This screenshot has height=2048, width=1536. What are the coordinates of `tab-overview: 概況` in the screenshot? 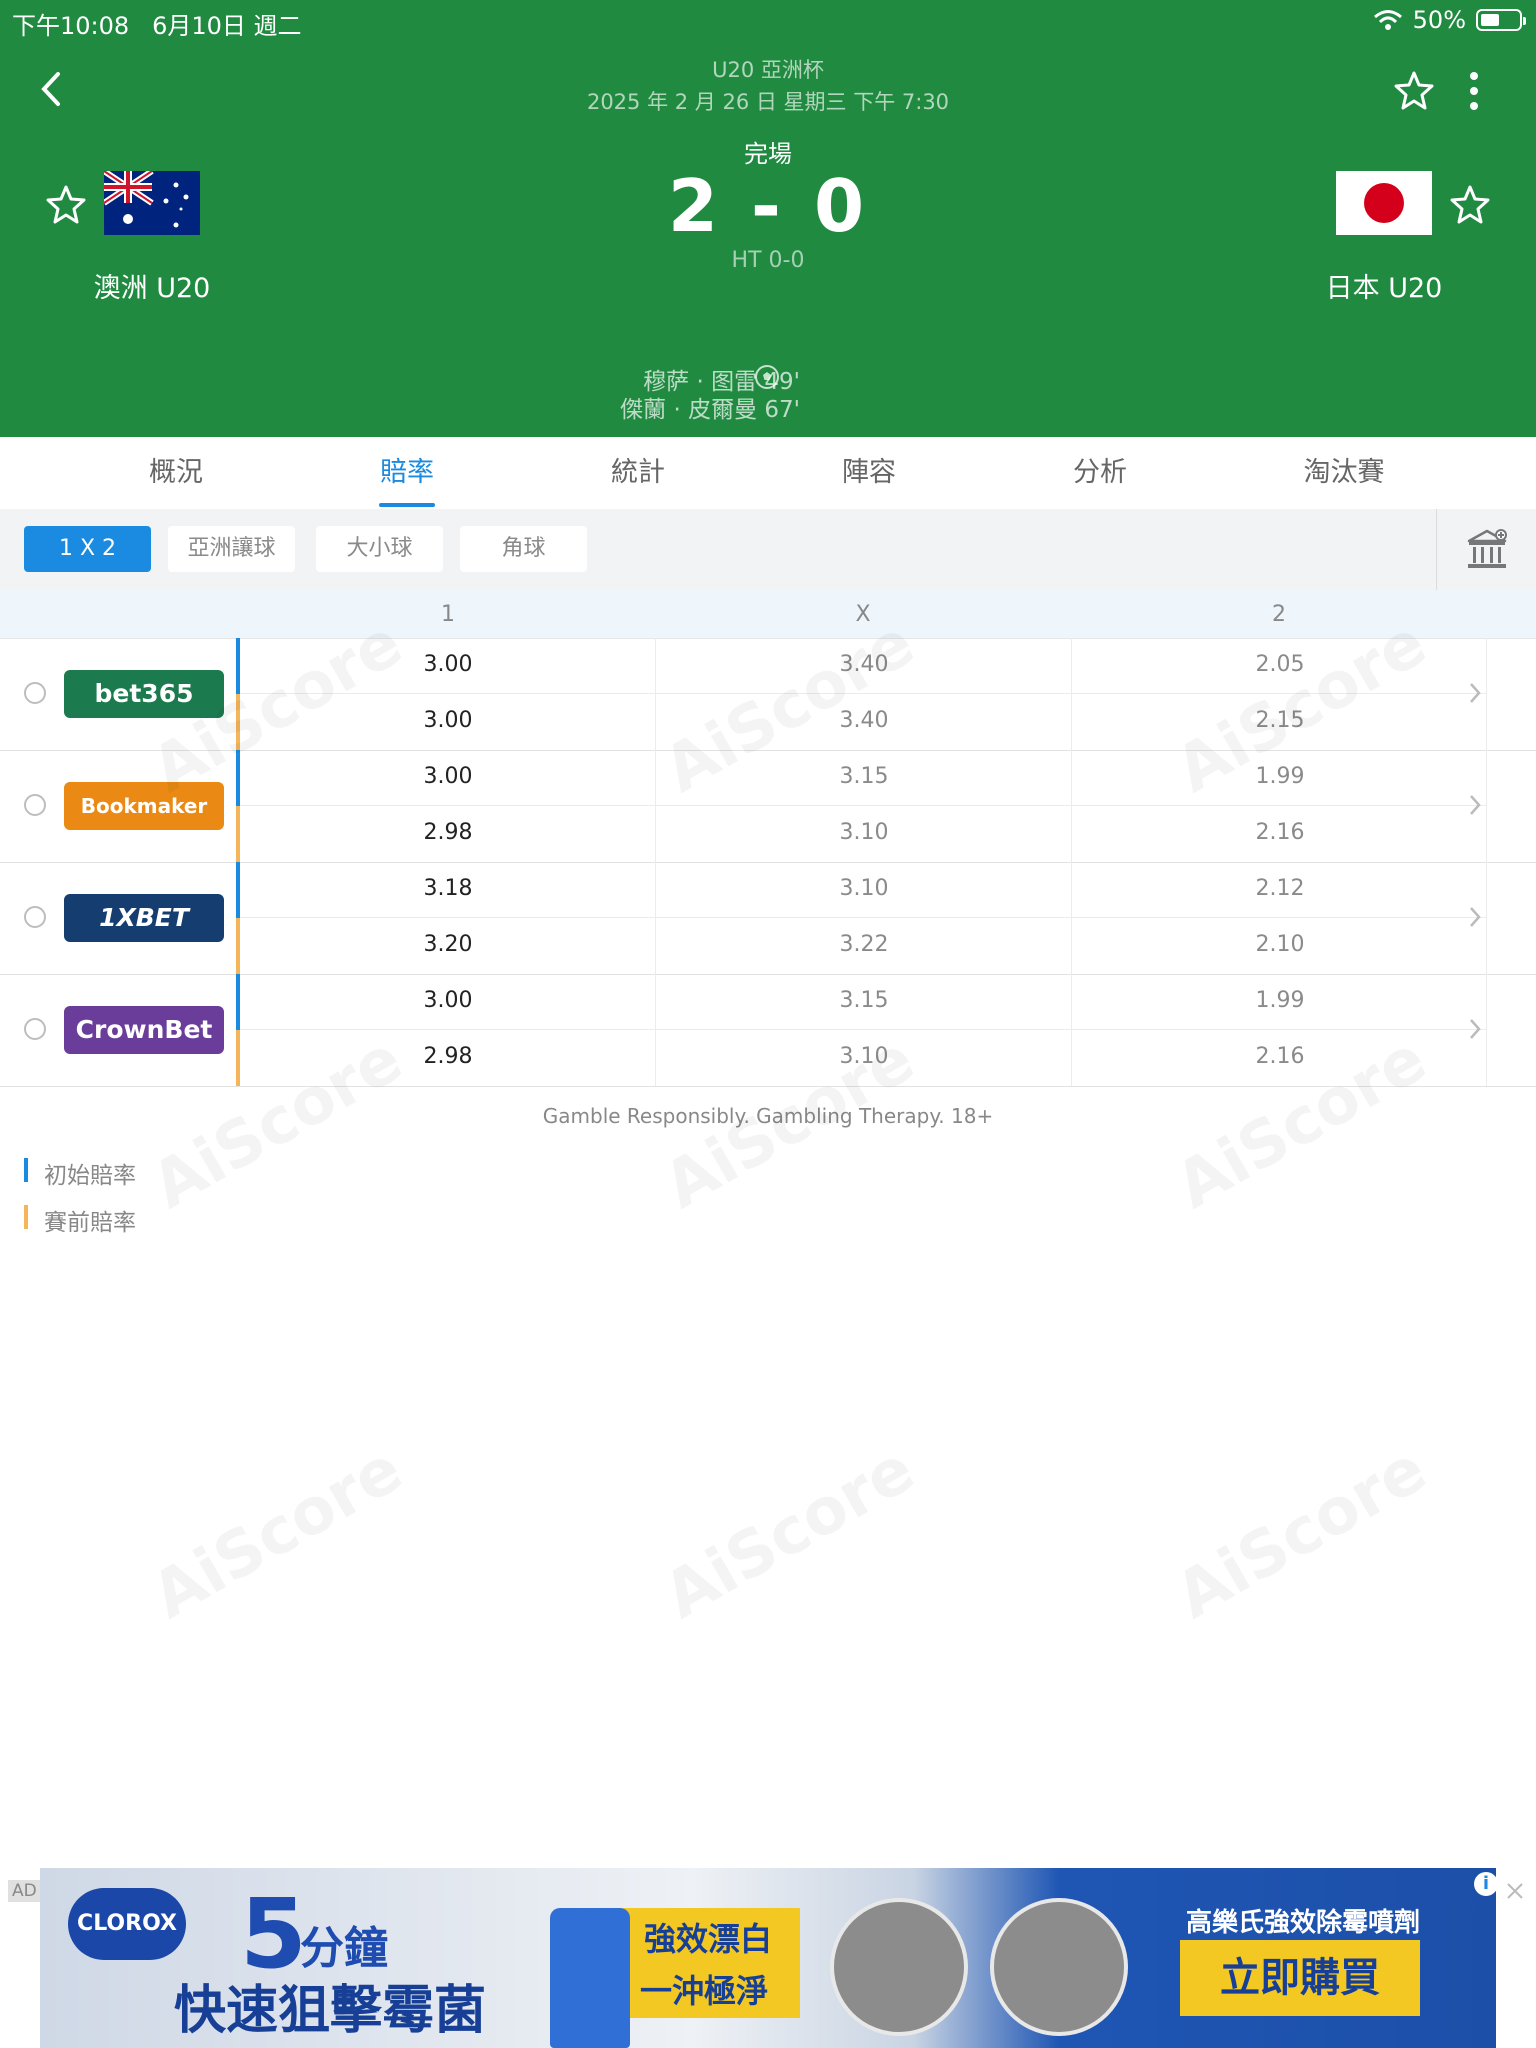 It's located at (176, 473).